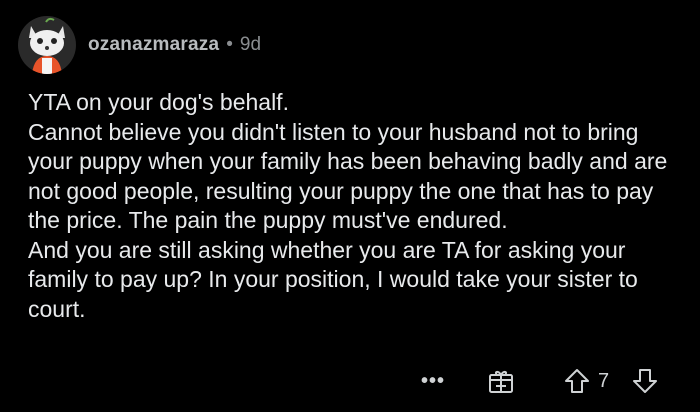 This screenshot has height=412, width=700. I want to click on upvote-button, so click(577, 381).